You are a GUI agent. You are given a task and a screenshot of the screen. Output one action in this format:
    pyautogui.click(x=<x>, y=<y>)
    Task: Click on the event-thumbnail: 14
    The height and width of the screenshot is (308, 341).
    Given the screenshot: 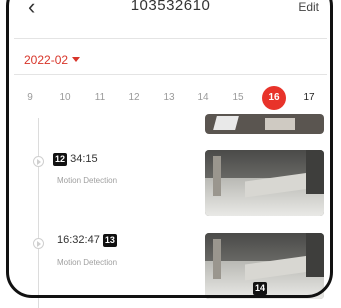 What is the action you would take?
    pyautogui.click(x=264, y=266)
    